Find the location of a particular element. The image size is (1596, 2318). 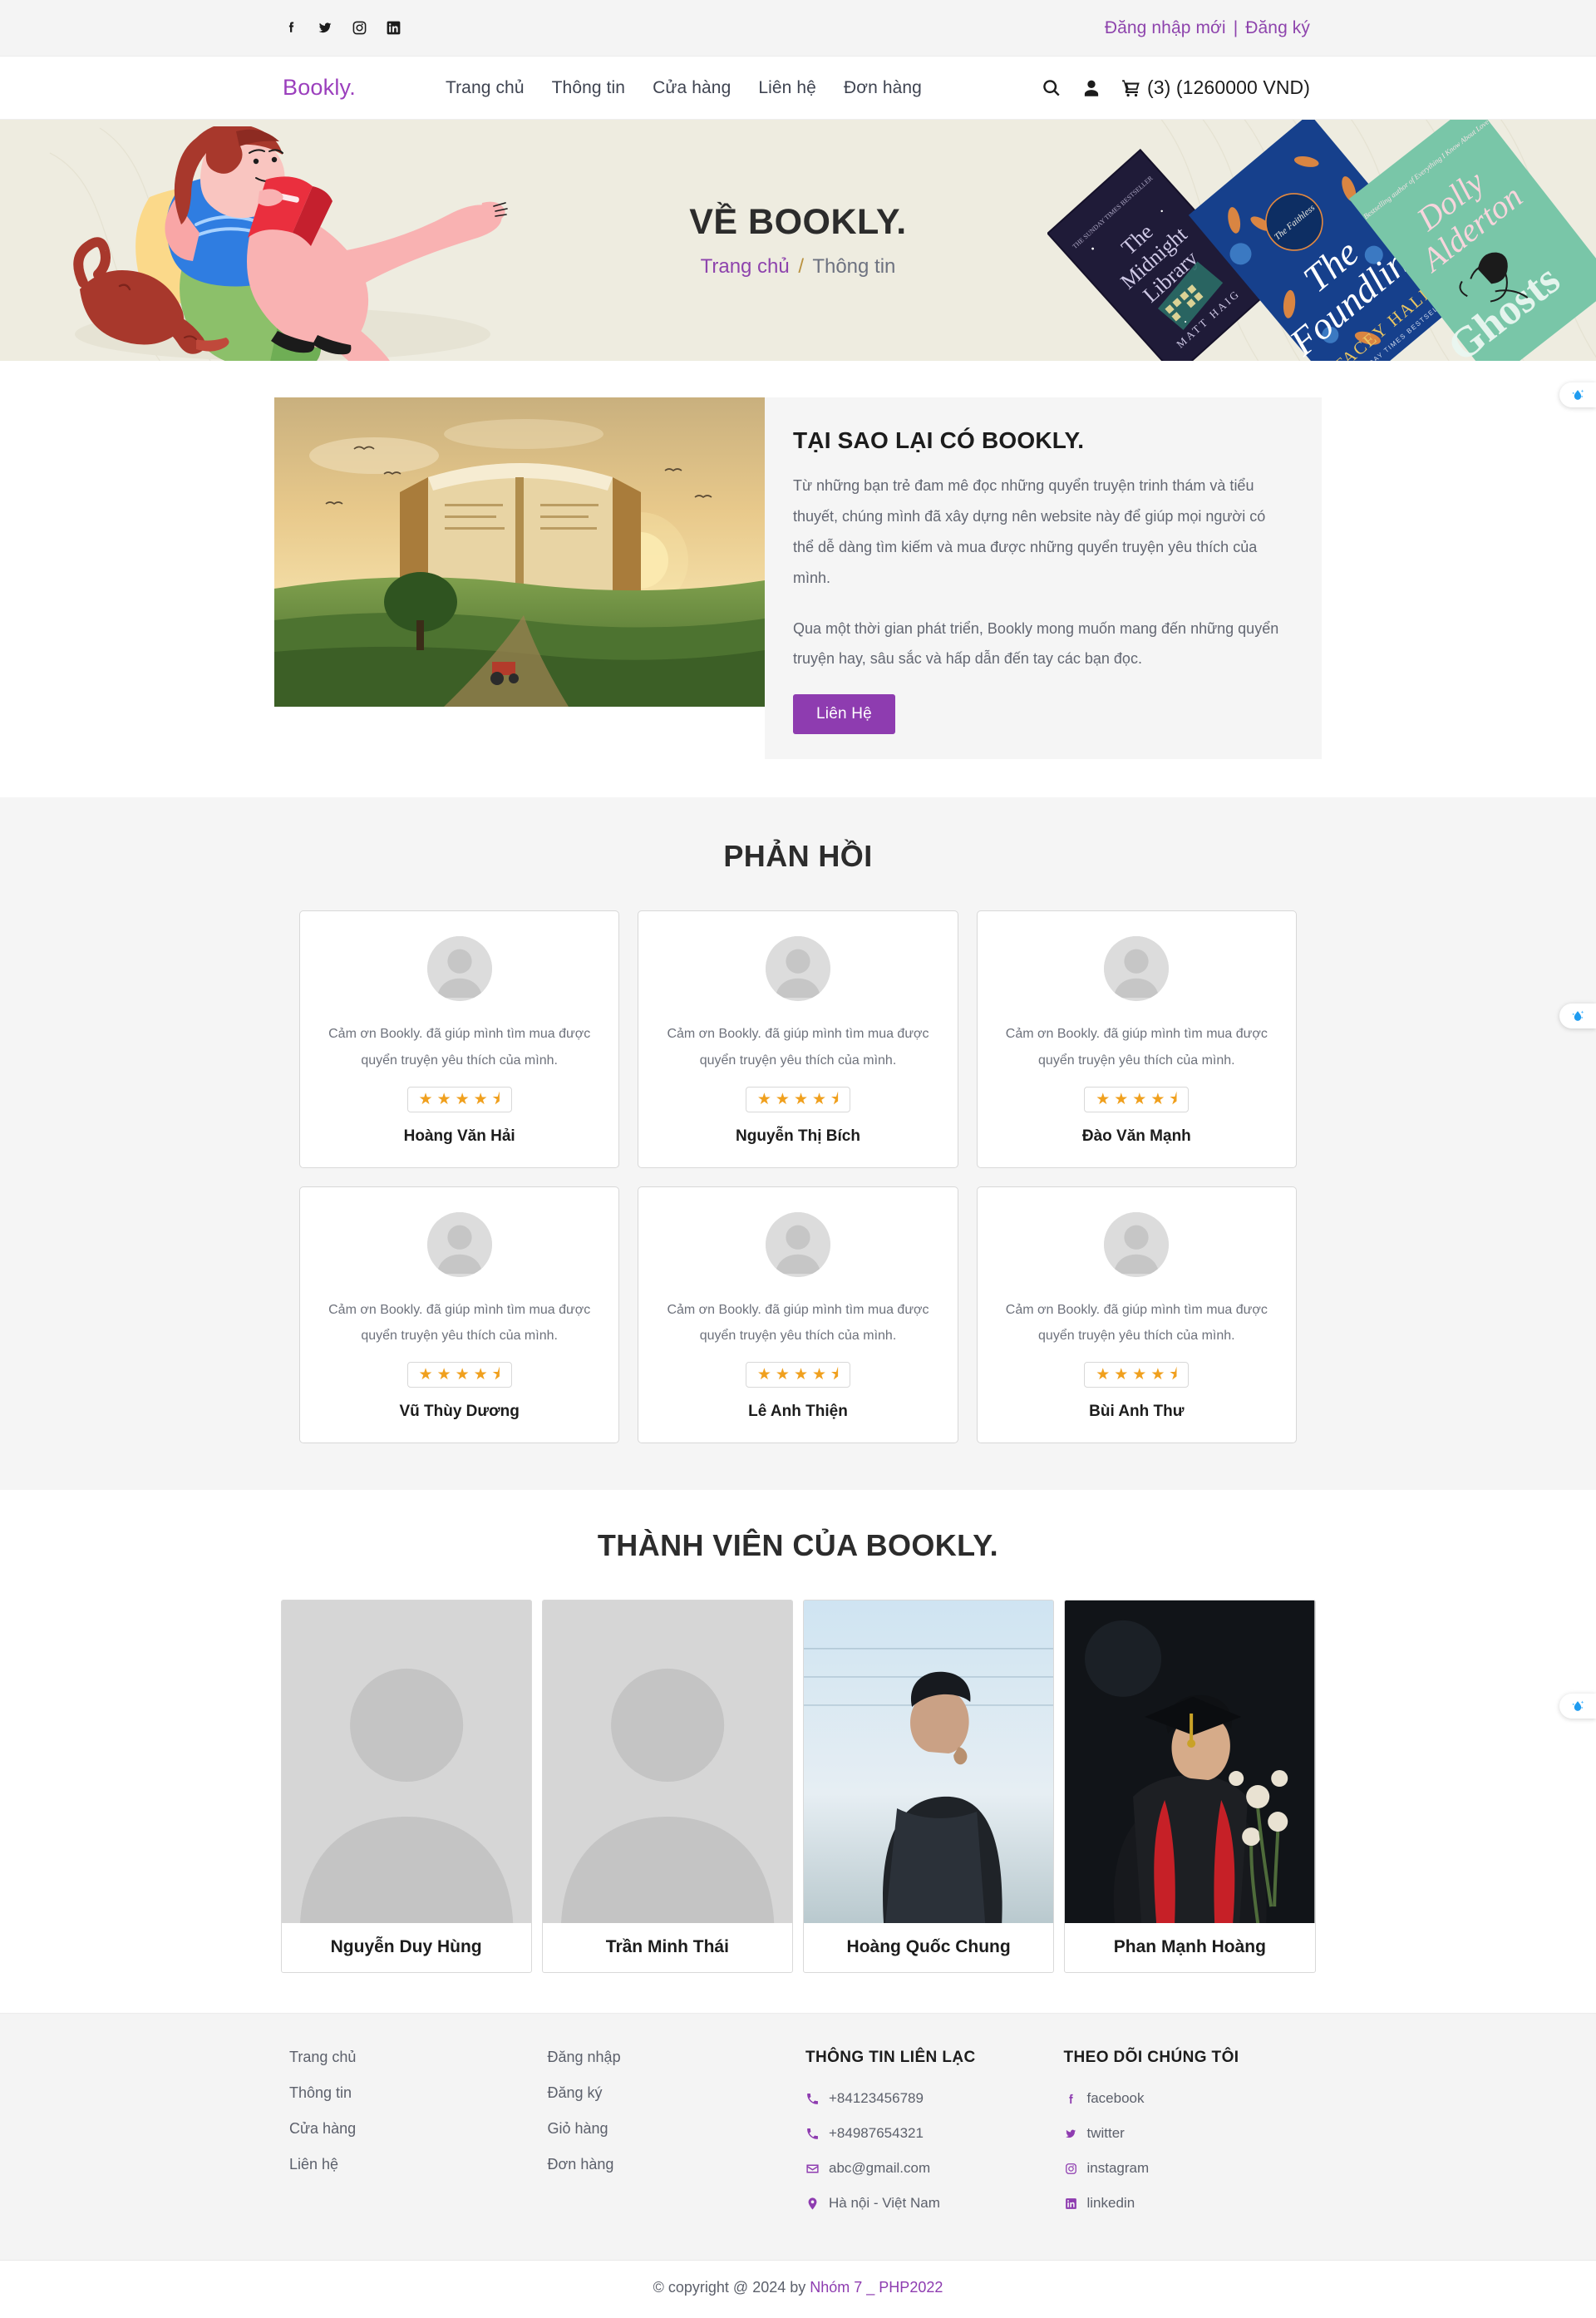

nav-item-trang-chu: Trang chủ is located at coordinates (485, 88).